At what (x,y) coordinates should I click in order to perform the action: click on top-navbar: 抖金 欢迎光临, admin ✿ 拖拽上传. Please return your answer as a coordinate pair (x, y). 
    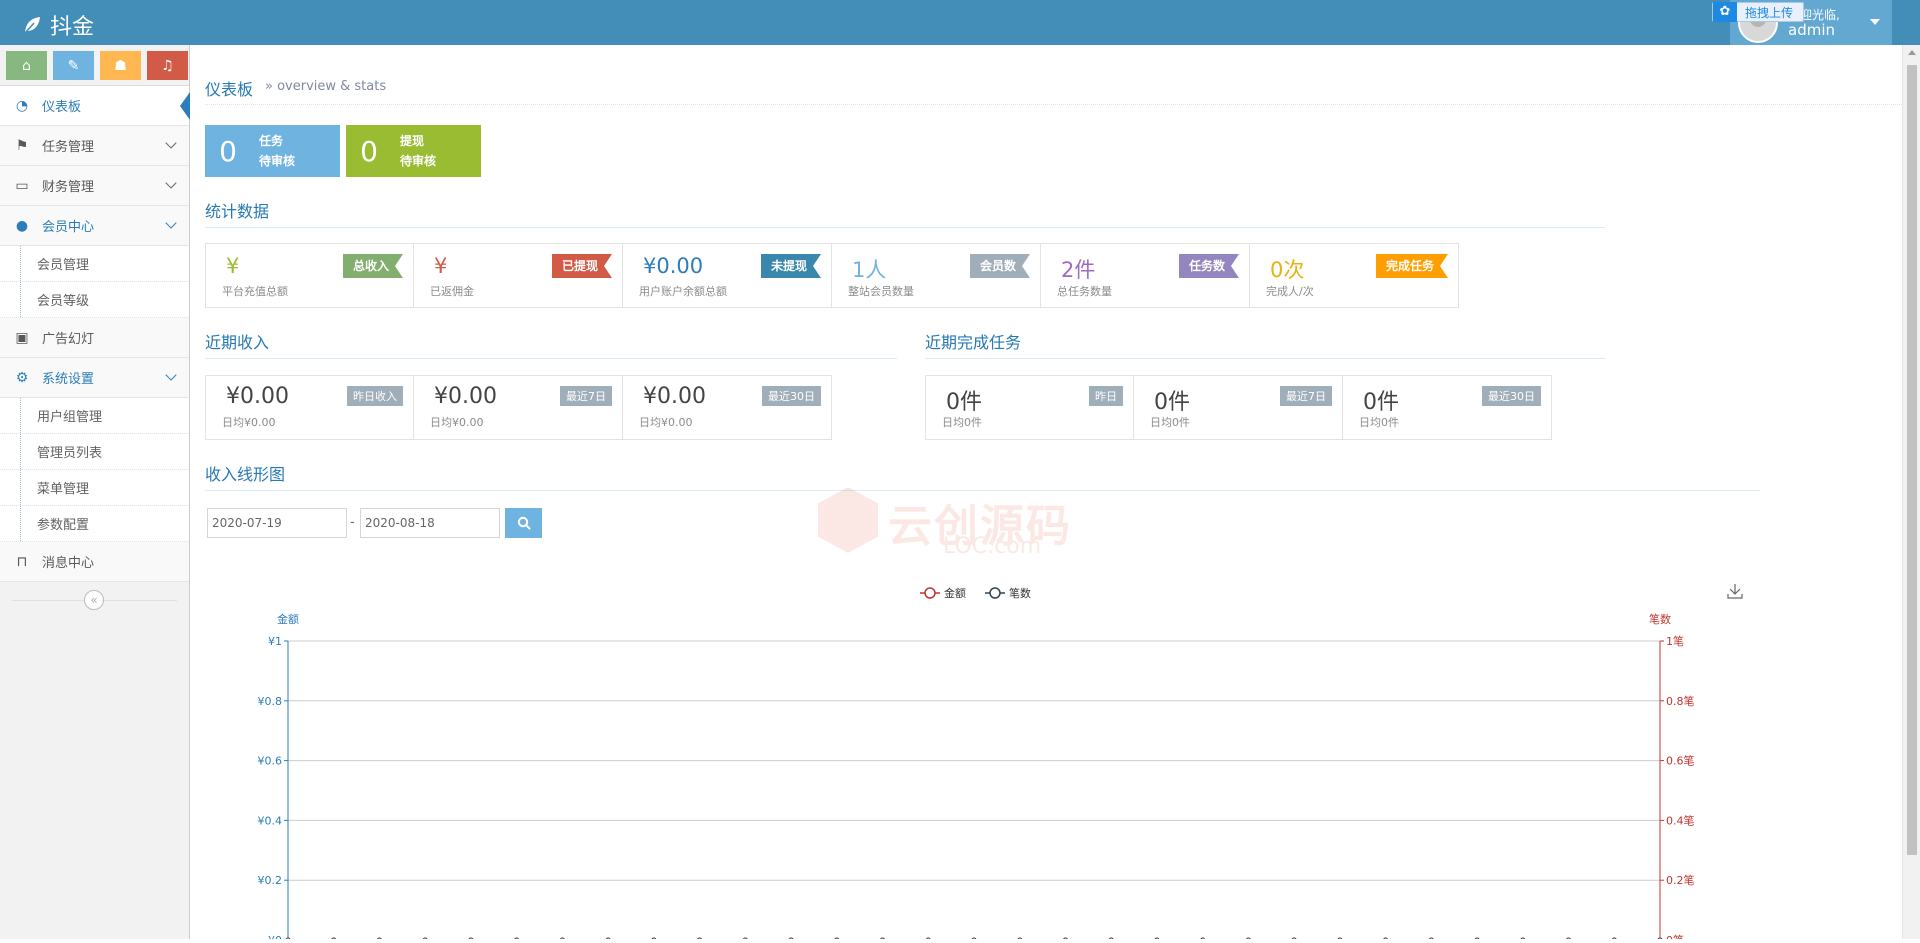
    Looking at the image, I should click on (960, 22).